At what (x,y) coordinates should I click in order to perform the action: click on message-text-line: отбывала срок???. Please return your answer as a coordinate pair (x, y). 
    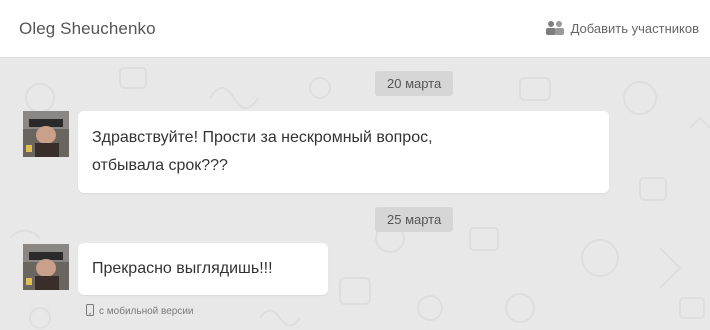
    Looking at the image, I should click on (160, 165).